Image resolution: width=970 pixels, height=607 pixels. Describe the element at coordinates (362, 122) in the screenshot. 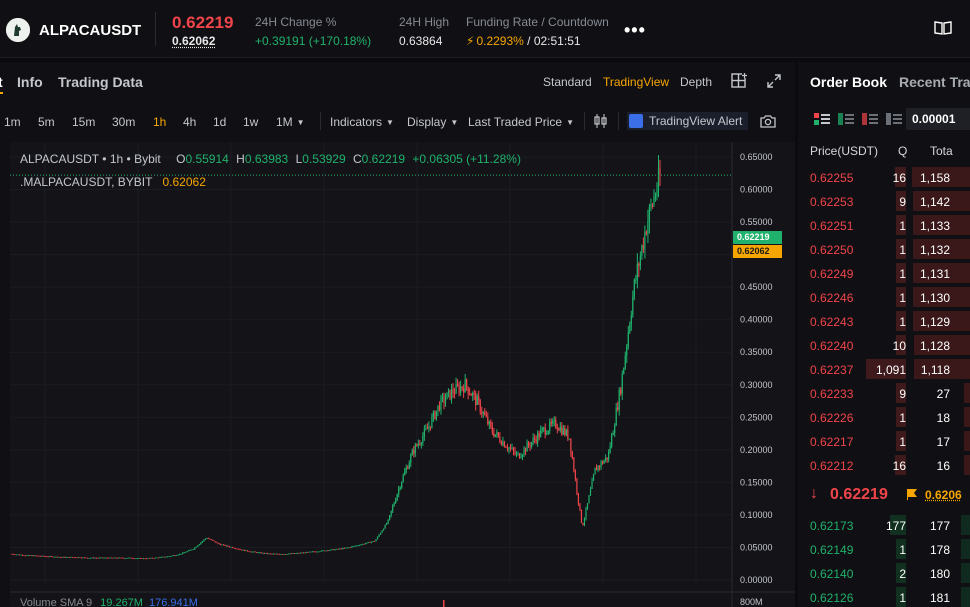

I see `indicators-menu: Indicators ▼` at that location.